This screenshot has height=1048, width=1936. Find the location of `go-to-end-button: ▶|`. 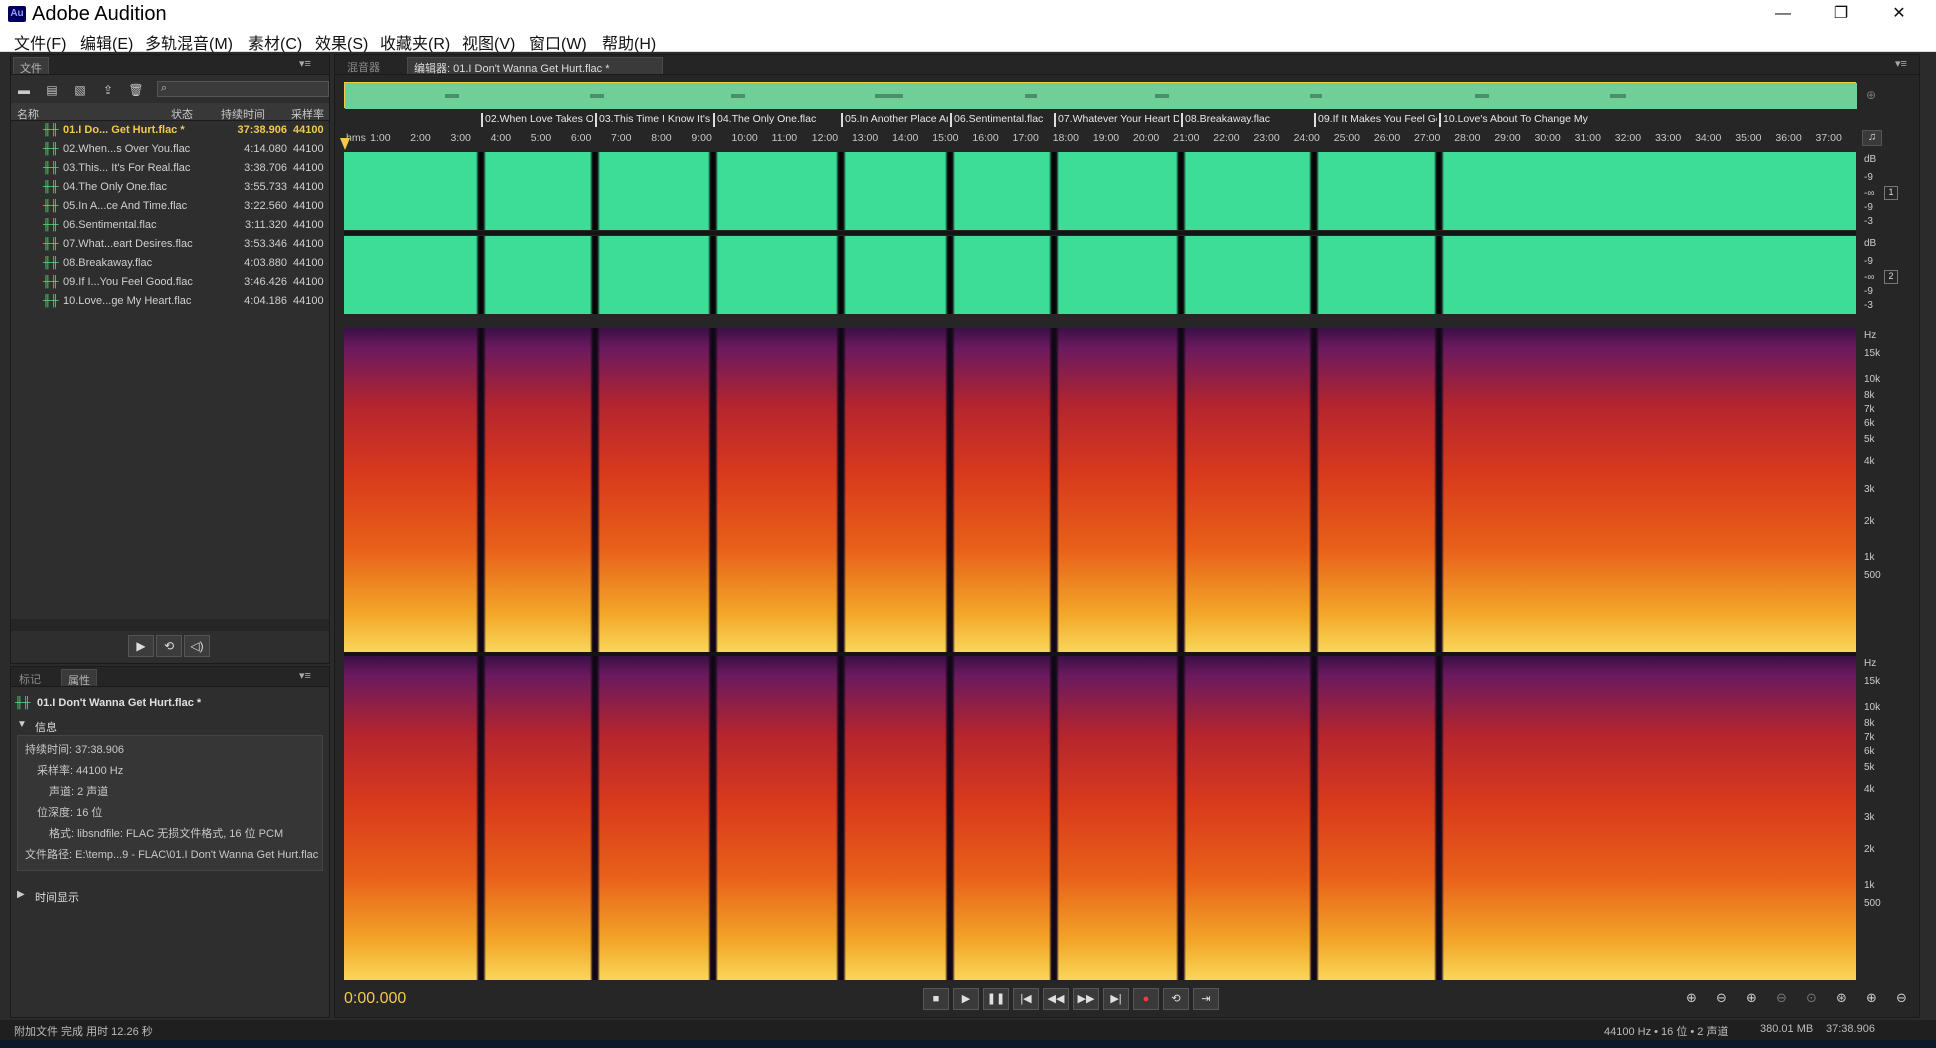

go-to-end-button: ▶| is located at coordinates (1116, 999).